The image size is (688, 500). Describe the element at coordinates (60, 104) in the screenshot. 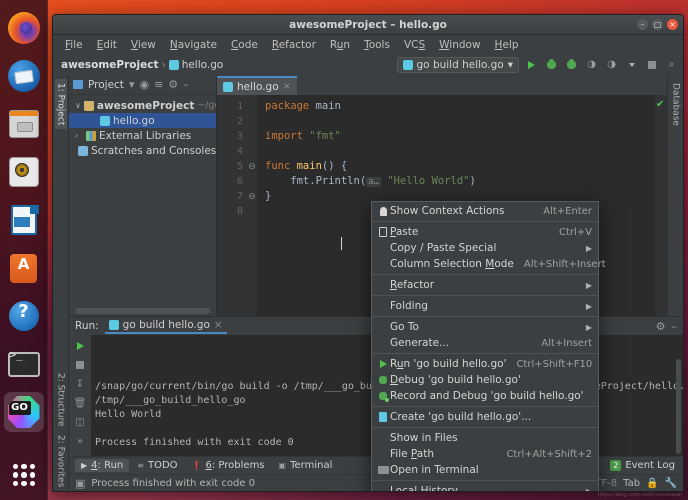

I see `tool-window-project: 1: Project` at that location.